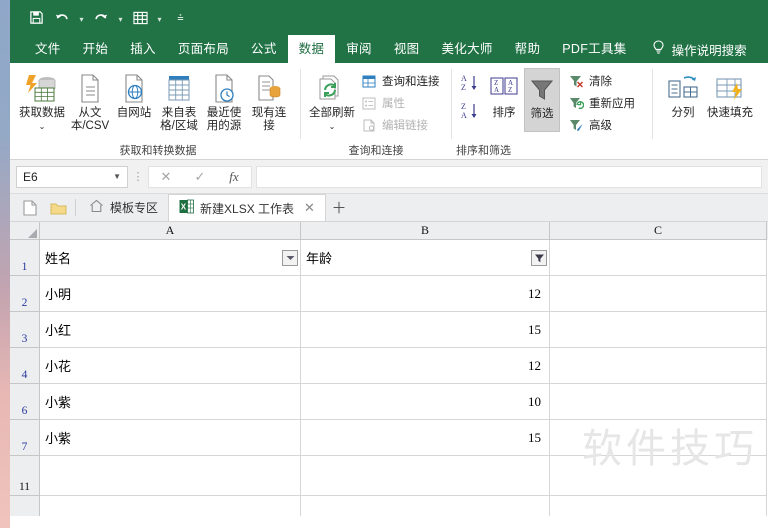  I want to click on tab-insert: 插入, so click(143, 49).